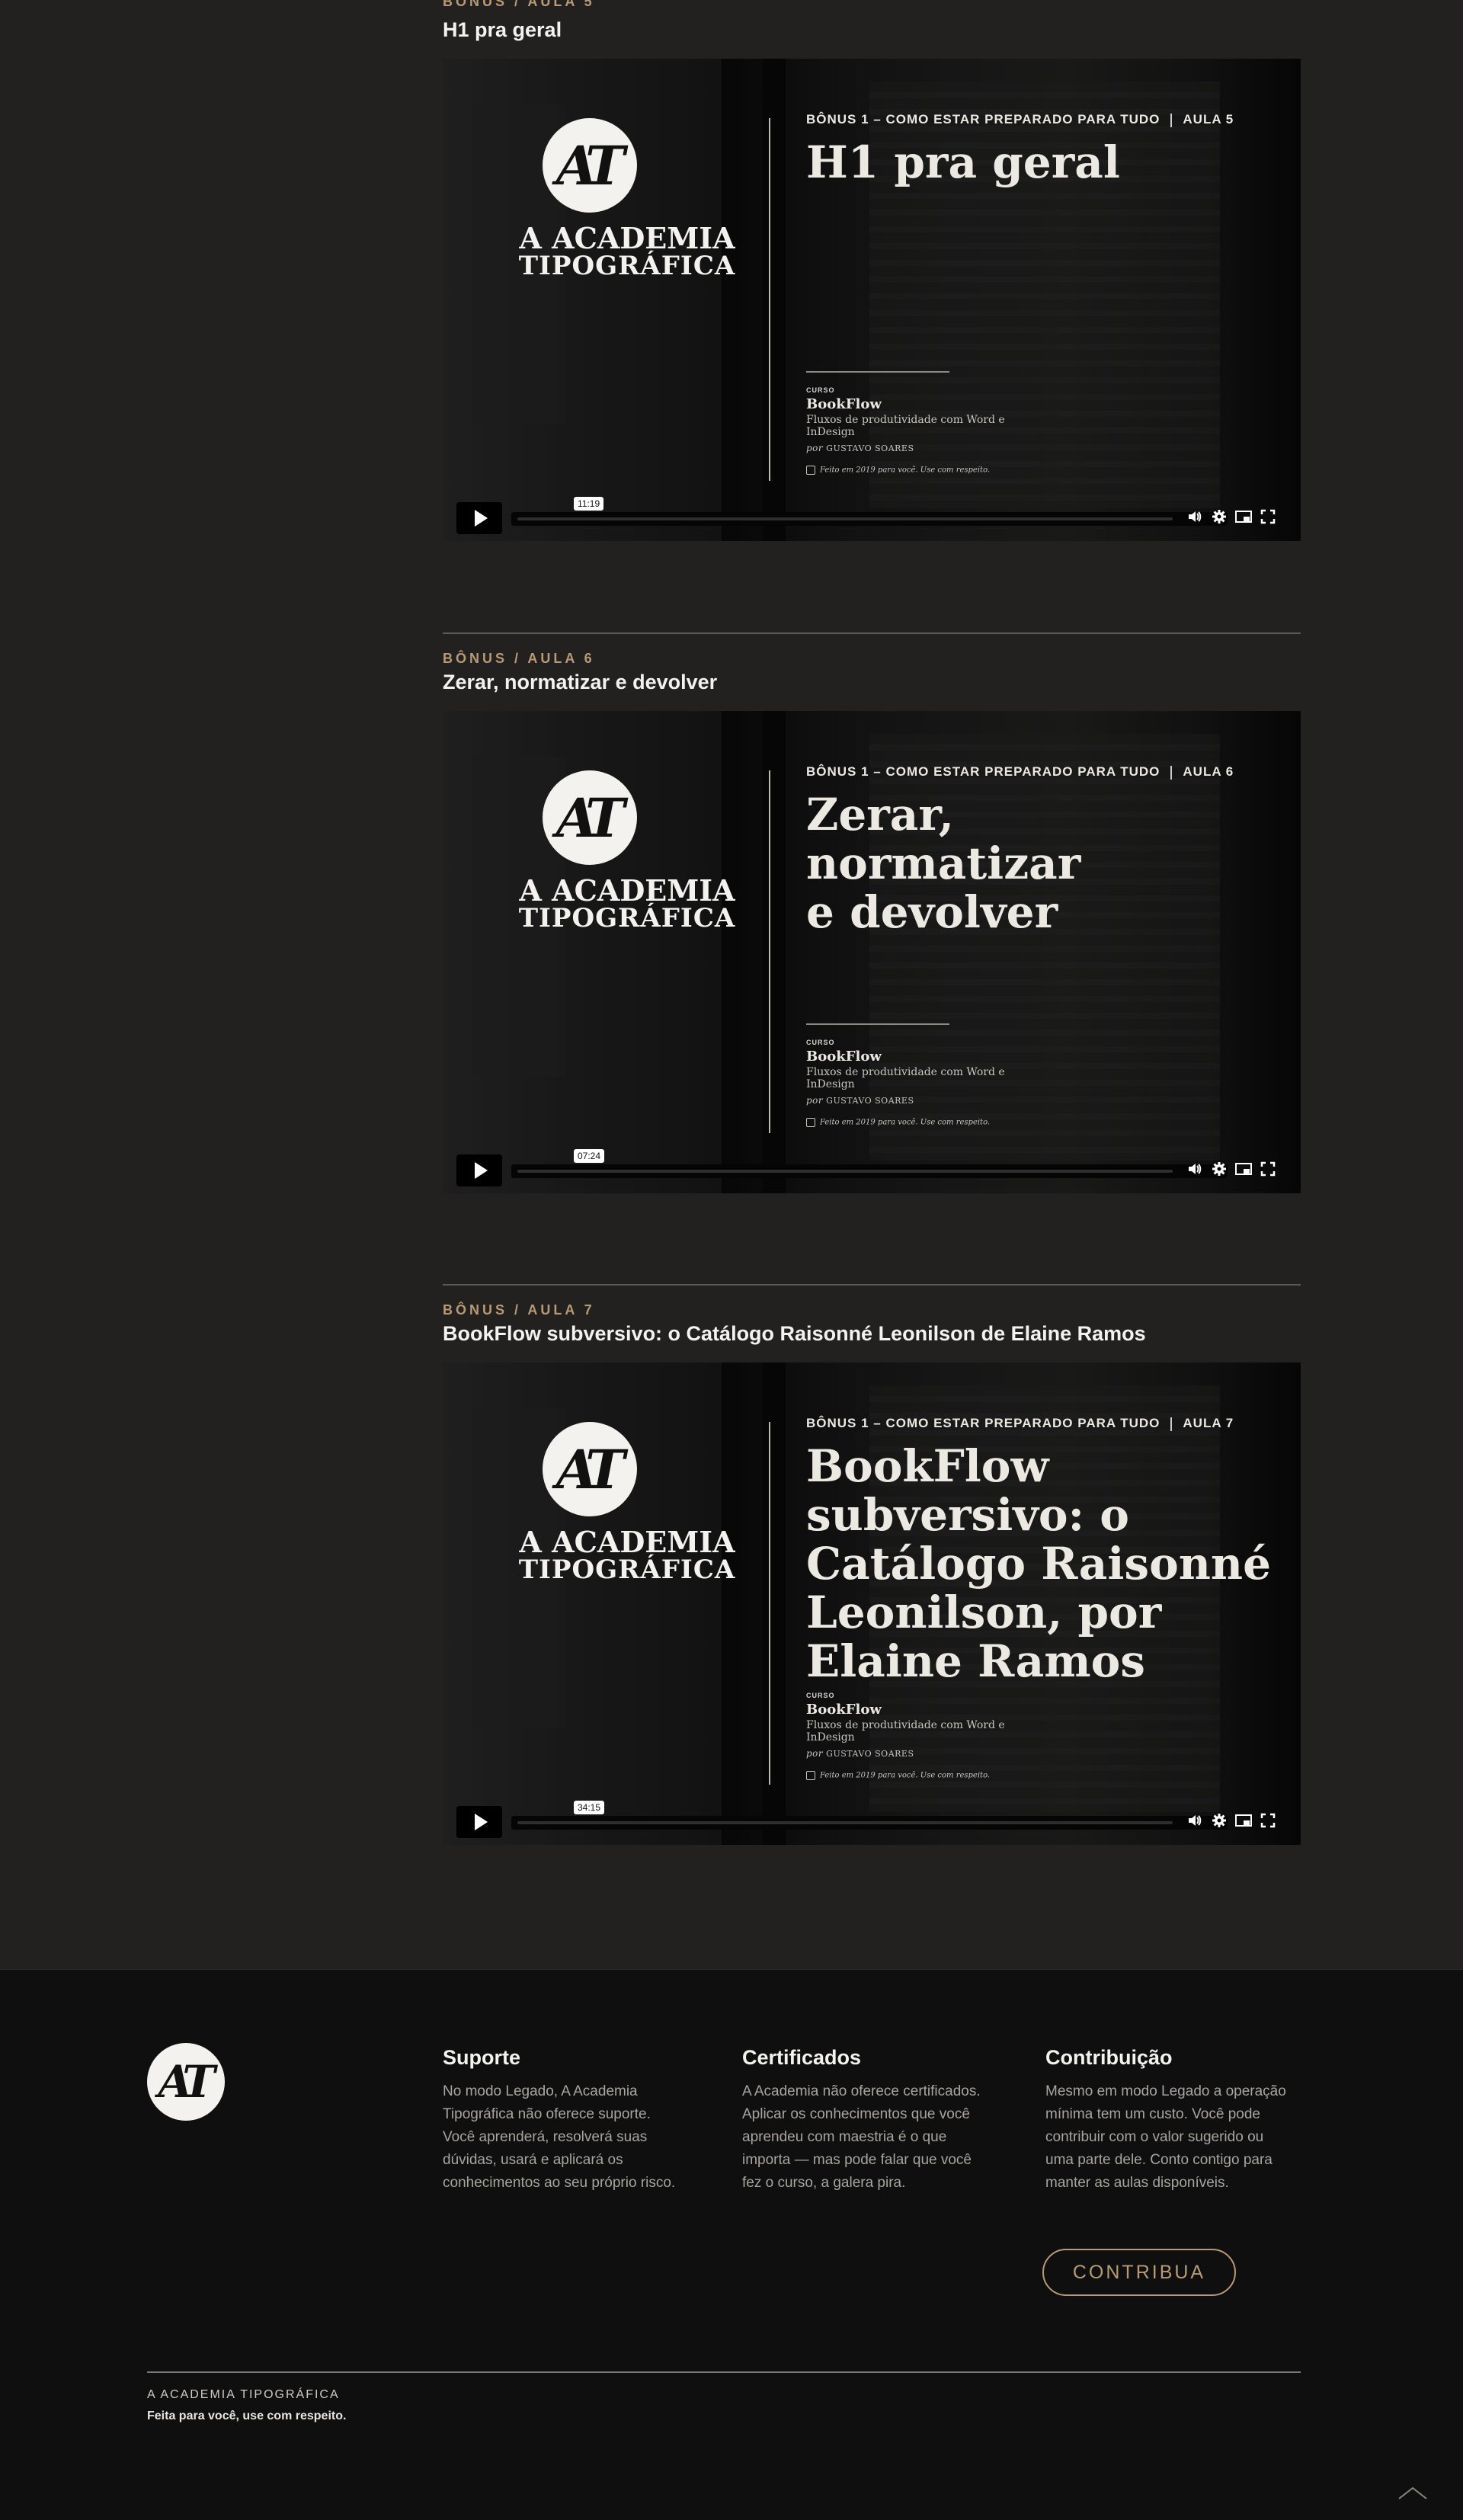  What do you see at coordinates (519, 1310) in the screenshot?
I see `lesson-kicker: BÔNUS / AULA 7` at bounding box center [519, 1310].